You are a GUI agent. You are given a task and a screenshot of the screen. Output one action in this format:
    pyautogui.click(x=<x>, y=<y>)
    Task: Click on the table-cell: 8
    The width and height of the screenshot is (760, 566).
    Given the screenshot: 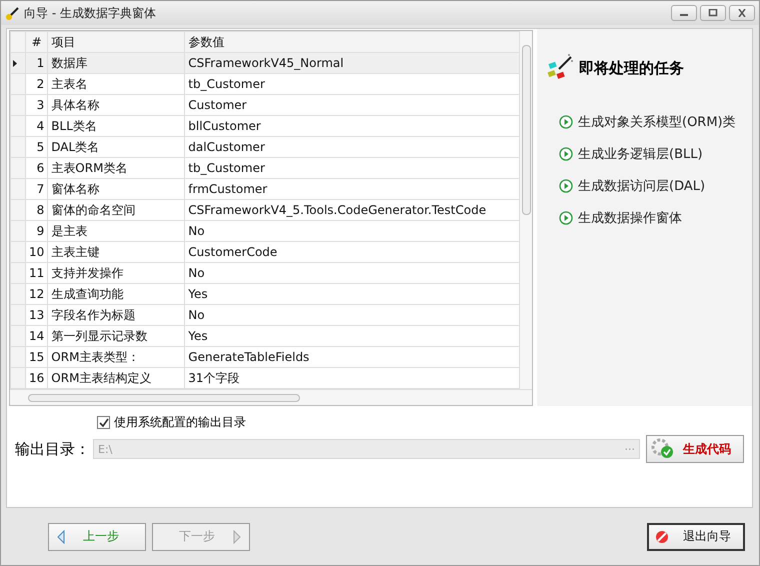 What is the action you would take?
    pyautogui.click(x=37, y=210)
    